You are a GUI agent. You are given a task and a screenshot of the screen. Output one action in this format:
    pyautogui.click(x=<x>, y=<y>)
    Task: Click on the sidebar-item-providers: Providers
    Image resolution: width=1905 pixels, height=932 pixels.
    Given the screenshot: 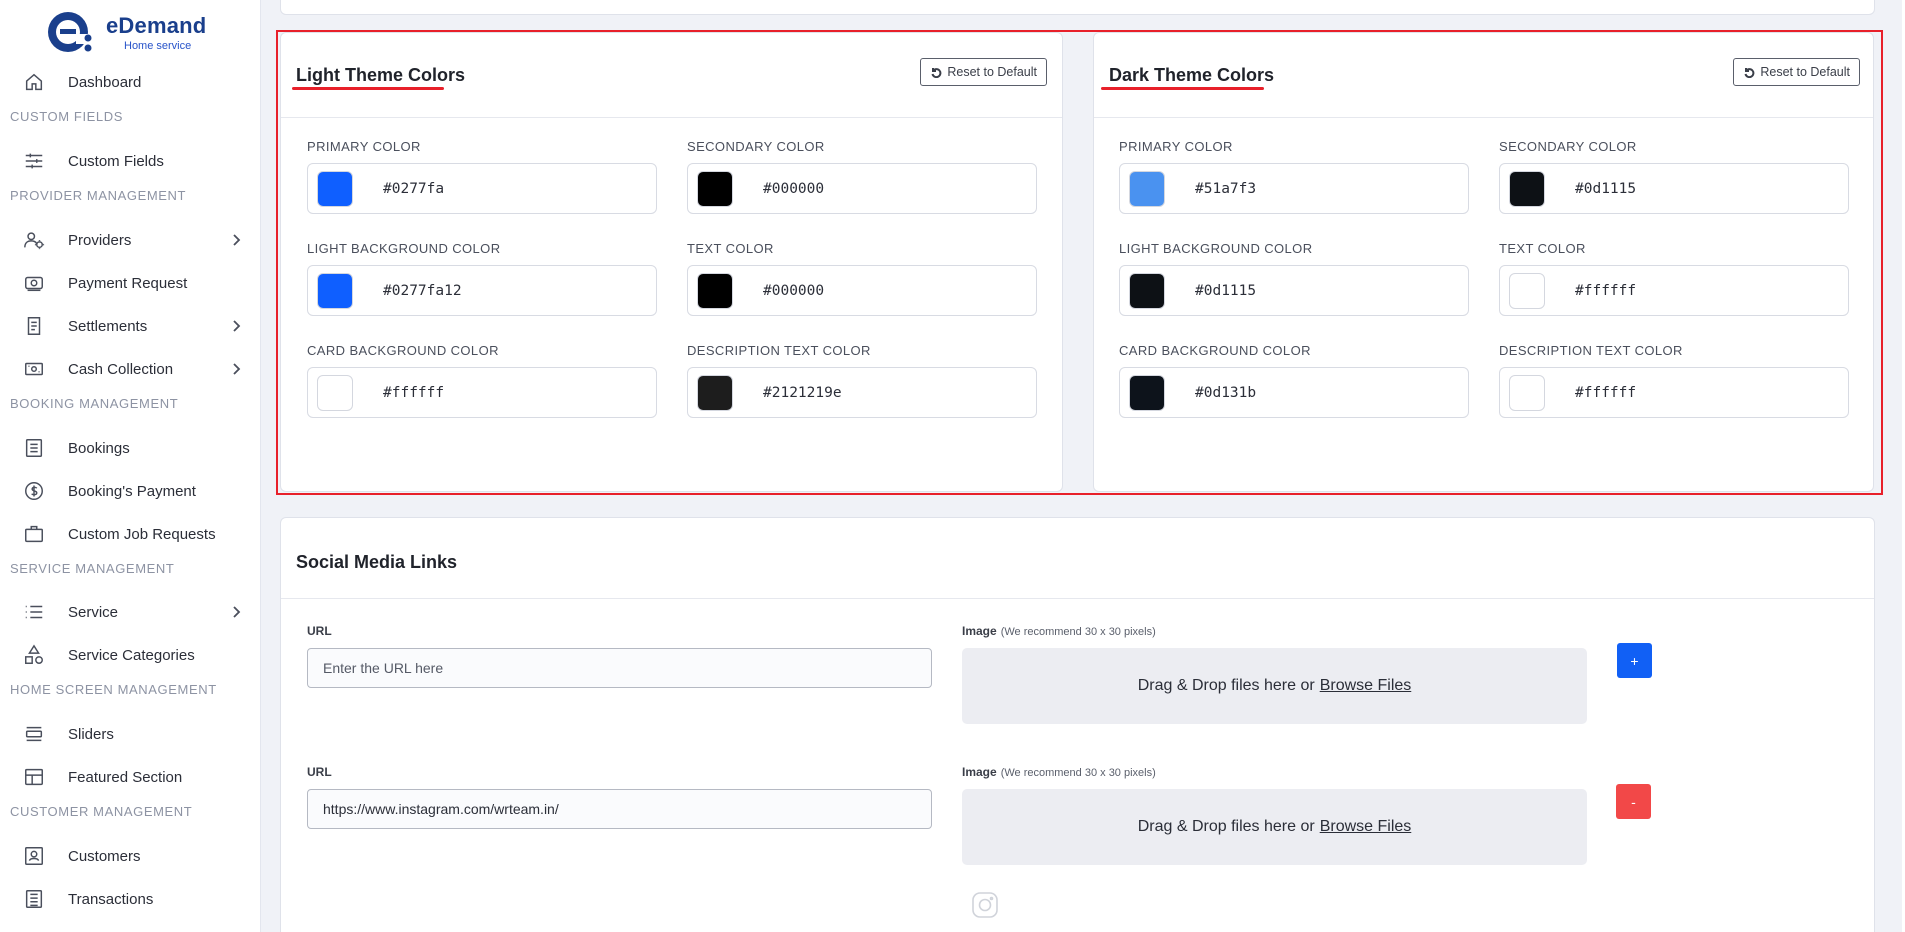 What is the action you would take?
    pyautogui.click(x=130, y=240)
    